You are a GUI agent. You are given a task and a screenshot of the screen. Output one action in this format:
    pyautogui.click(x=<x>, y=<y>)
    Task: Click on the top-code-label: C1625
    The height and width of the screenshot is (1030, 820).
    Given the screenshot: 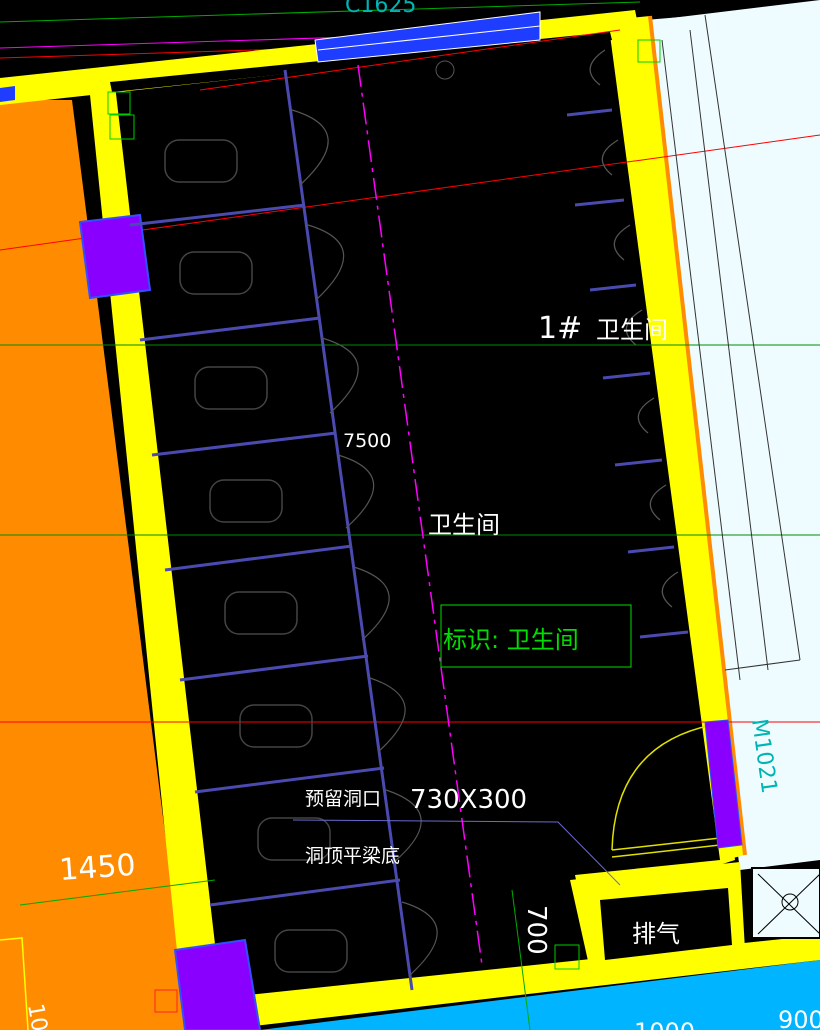 What is the action you would take?
    pyautogui.click(x=380, y=9)
    